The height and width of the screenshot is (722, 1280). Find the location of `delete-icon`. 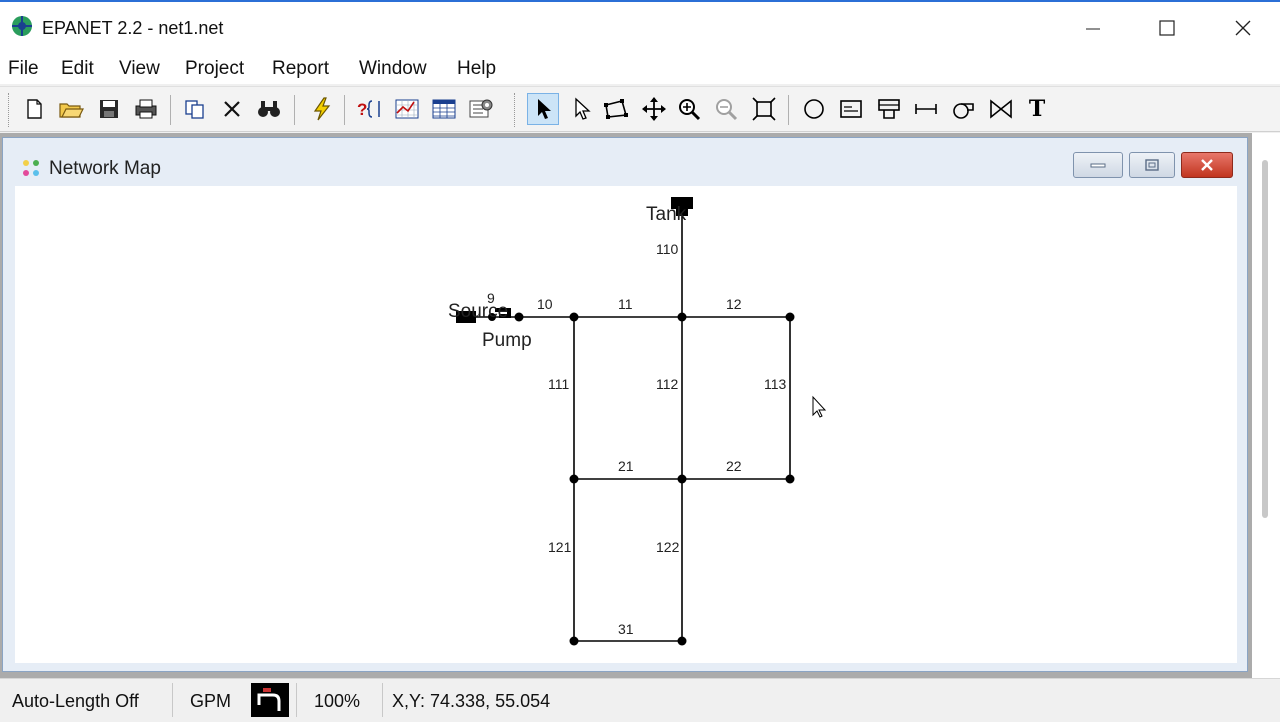

delete-icon is located at coordinates (232, 109).